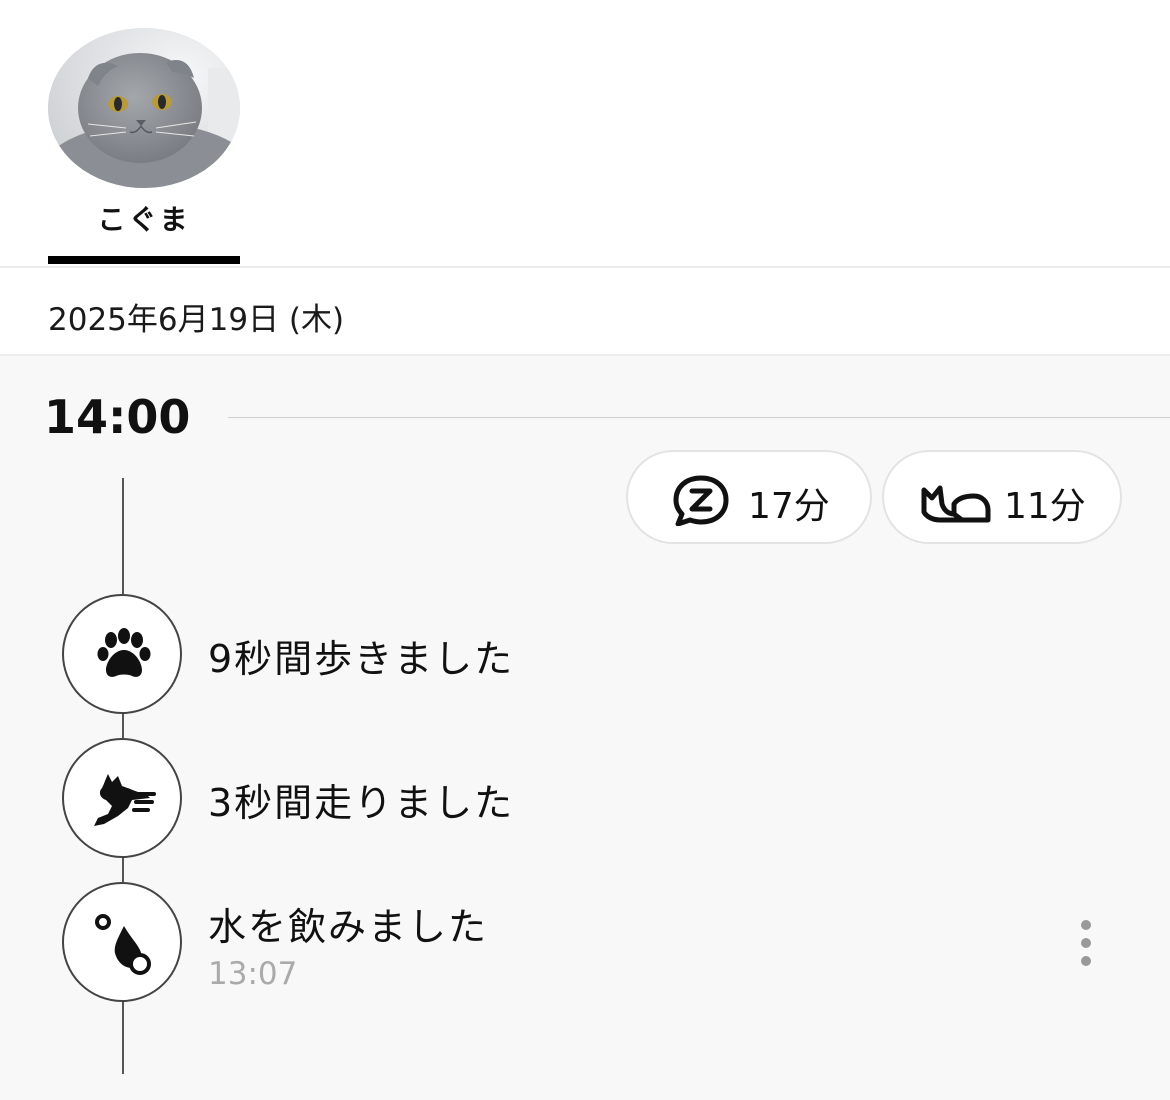  Describe the element at coordinates (196, 320) in the screenshot. I see `date-label: 2025年6月19日 (木)` at that location.